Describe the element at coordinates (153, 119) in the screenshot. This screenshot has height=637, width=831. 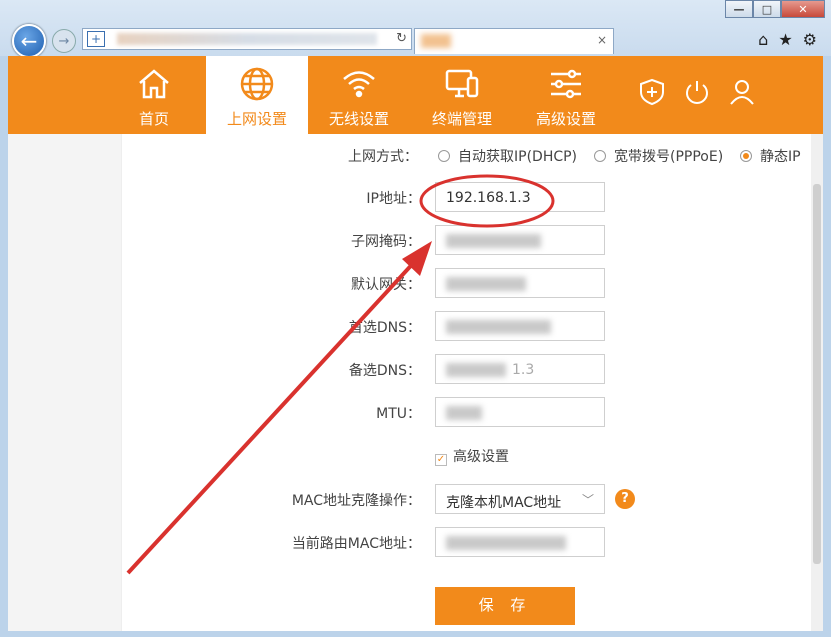
I see `nav-label-home: 首页` at that location.